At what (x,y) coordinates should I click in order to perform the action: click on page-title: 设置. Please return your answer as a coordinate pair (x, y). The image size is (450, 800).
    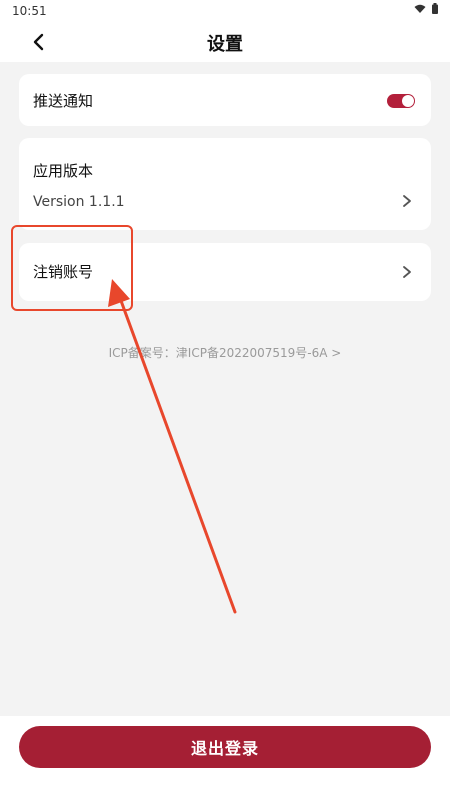
    Looking at the image, I should click on (225, 44).